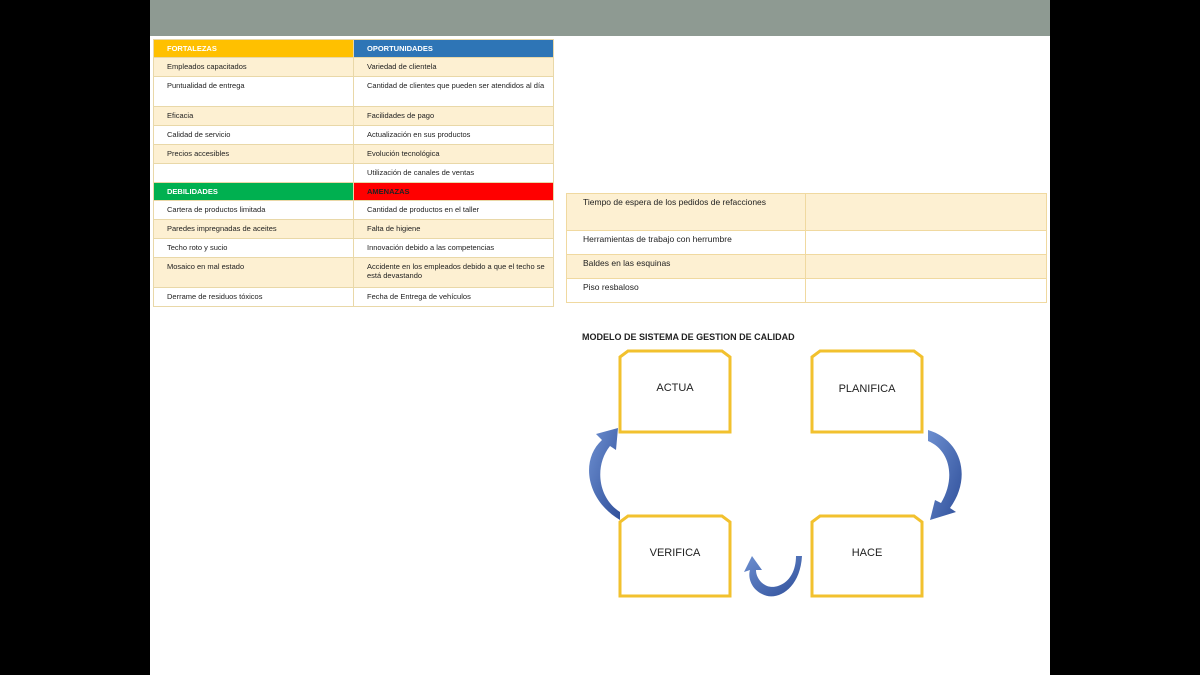 This screenshot has width=1200, height=675. Describe the element at coordinates (867, 553) in the screenshot. I see `hace-label: HACE` at that location.